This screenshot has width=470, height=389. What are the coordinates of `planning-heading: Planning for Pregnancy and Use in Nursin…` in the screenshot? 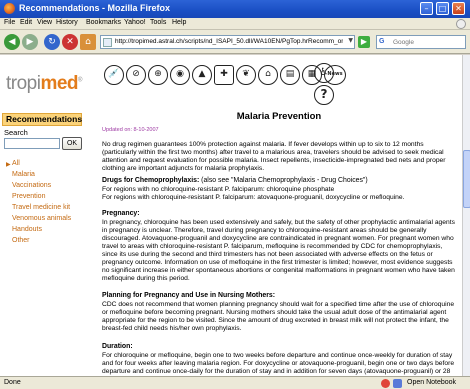 It's located at (189, 295).